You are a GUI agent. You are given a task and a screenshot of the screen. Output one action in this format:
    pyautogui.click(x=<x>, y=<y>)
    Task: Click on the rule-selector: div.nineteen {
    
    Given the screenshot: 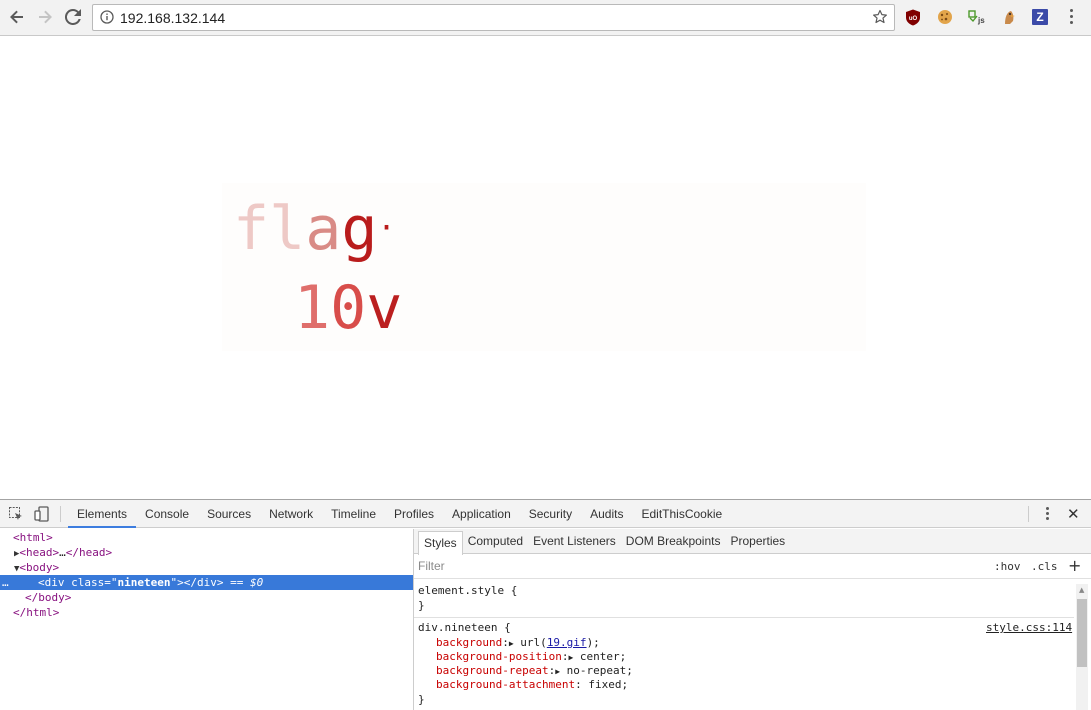 What is the action you would take?
    pyautogui.click(x=464, y=628)
    